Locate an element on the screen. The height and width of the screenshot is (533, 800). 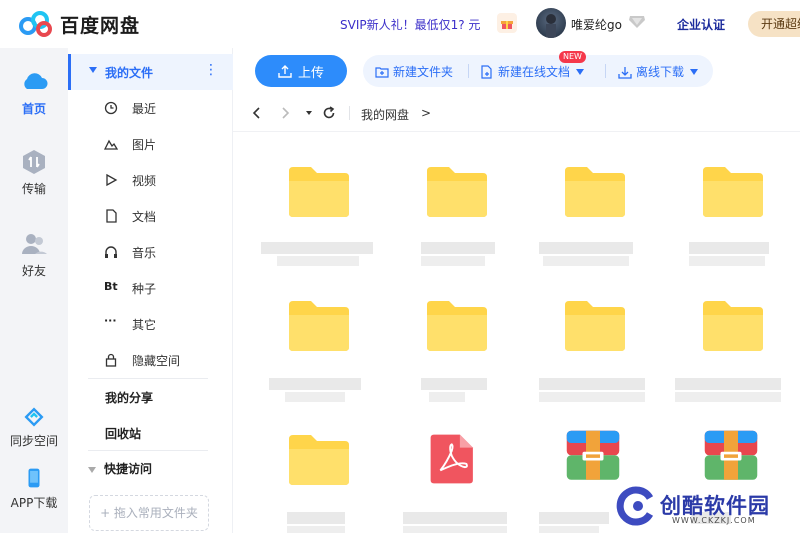
cloud-icon is located at coordinates (36, 81).